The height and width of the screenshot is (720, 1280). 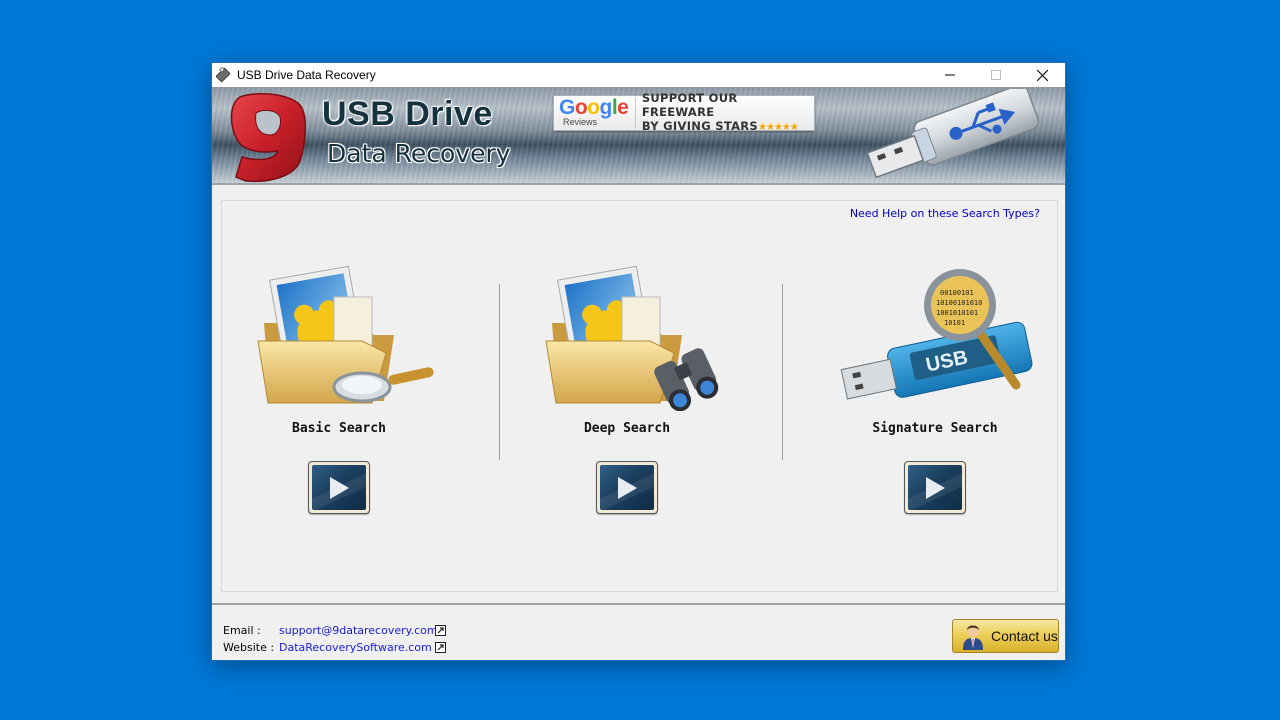 I want to click on option-deep-search: Deep Search, so click(x=627, y=388).